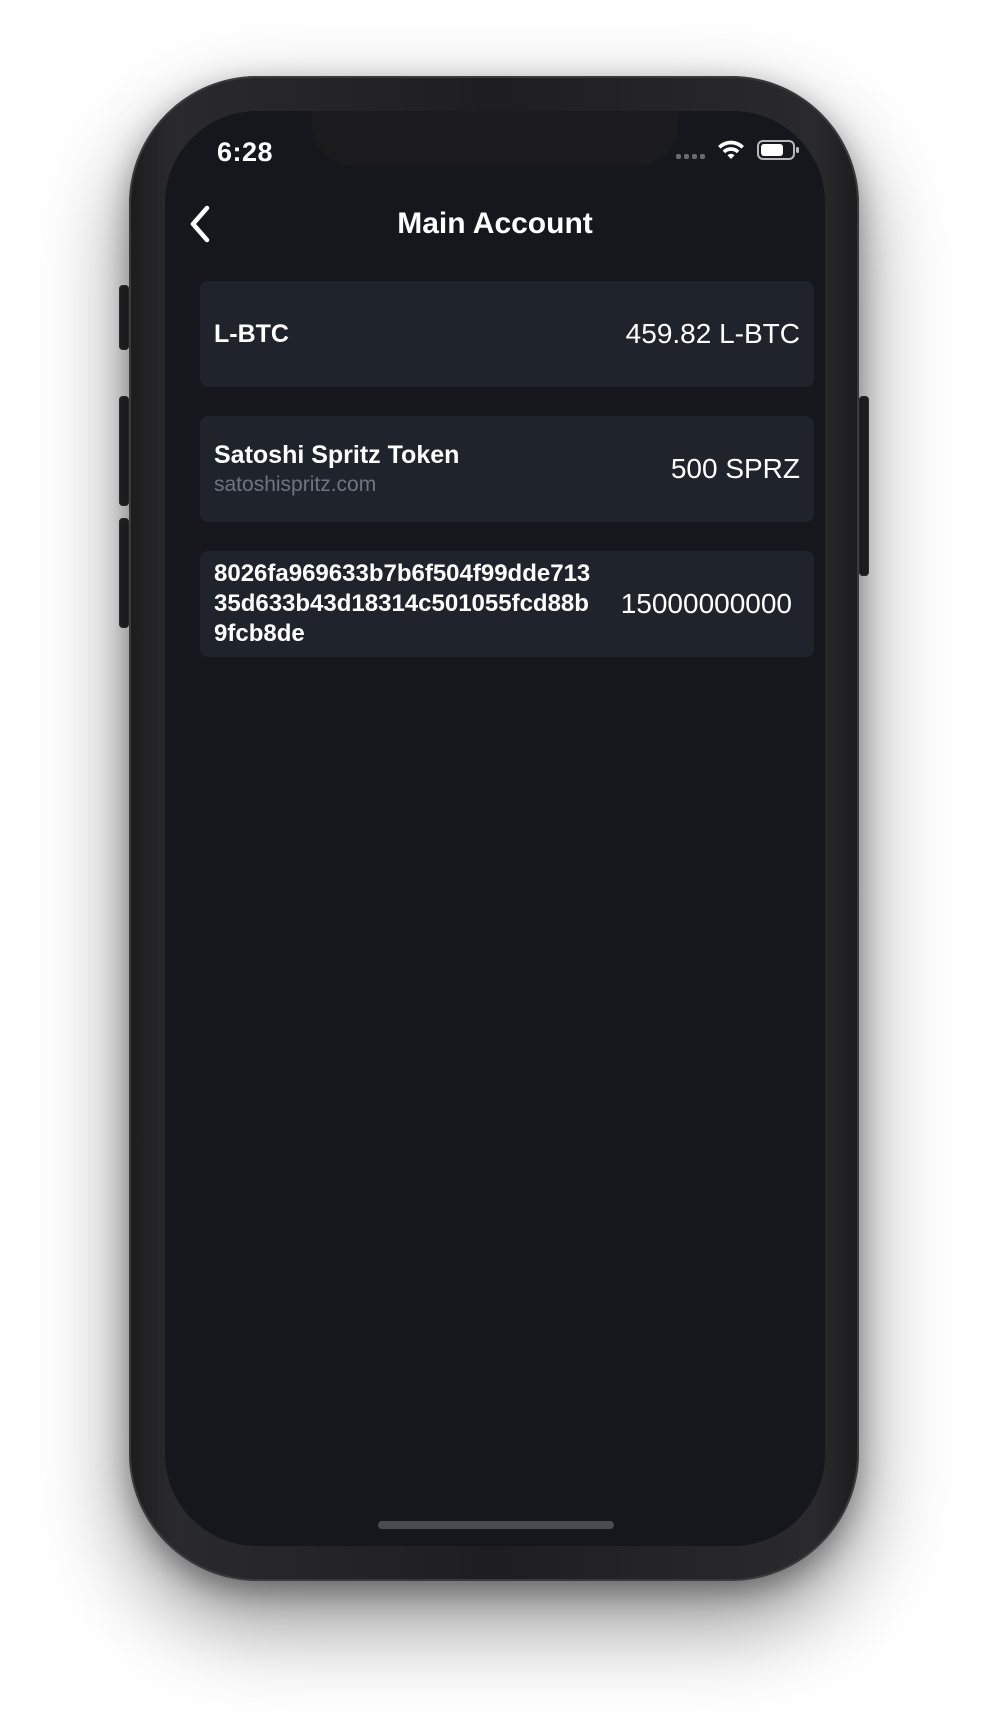 This screenshot has width=990, height=1728. What do you see at coordinates (245, 152) in the screenshot?
I see `status-time: 6:28` at bounding box center [245, 152].